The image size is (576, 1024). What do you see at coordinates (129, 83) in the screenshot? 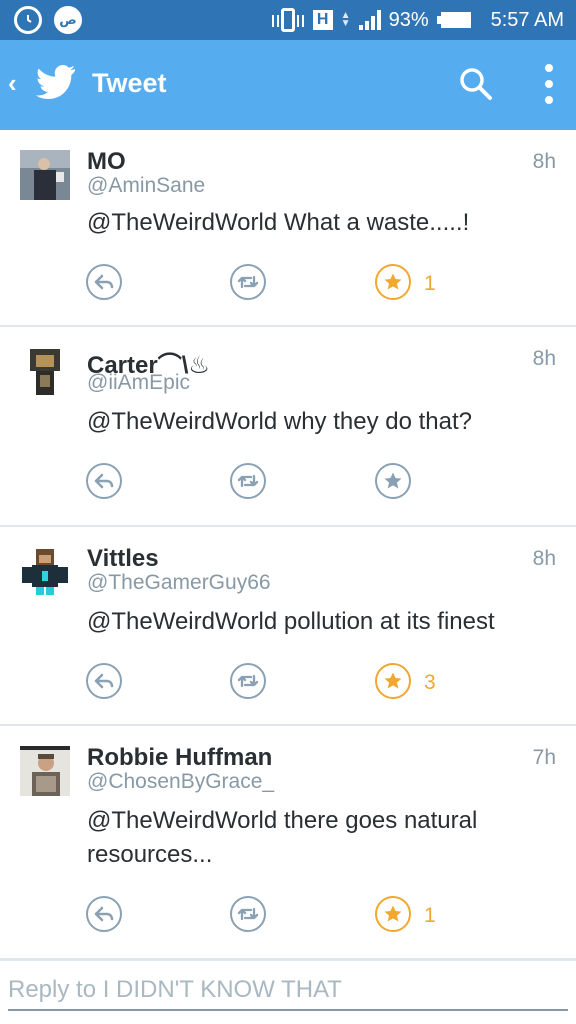
I see `page-title: Tweet` at bounding box center [129, 83].